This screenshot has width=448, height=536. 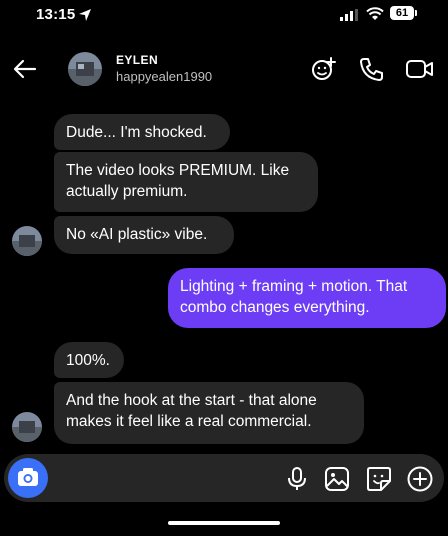 I want to click on wifi-icon, so click(x=375, y=16).